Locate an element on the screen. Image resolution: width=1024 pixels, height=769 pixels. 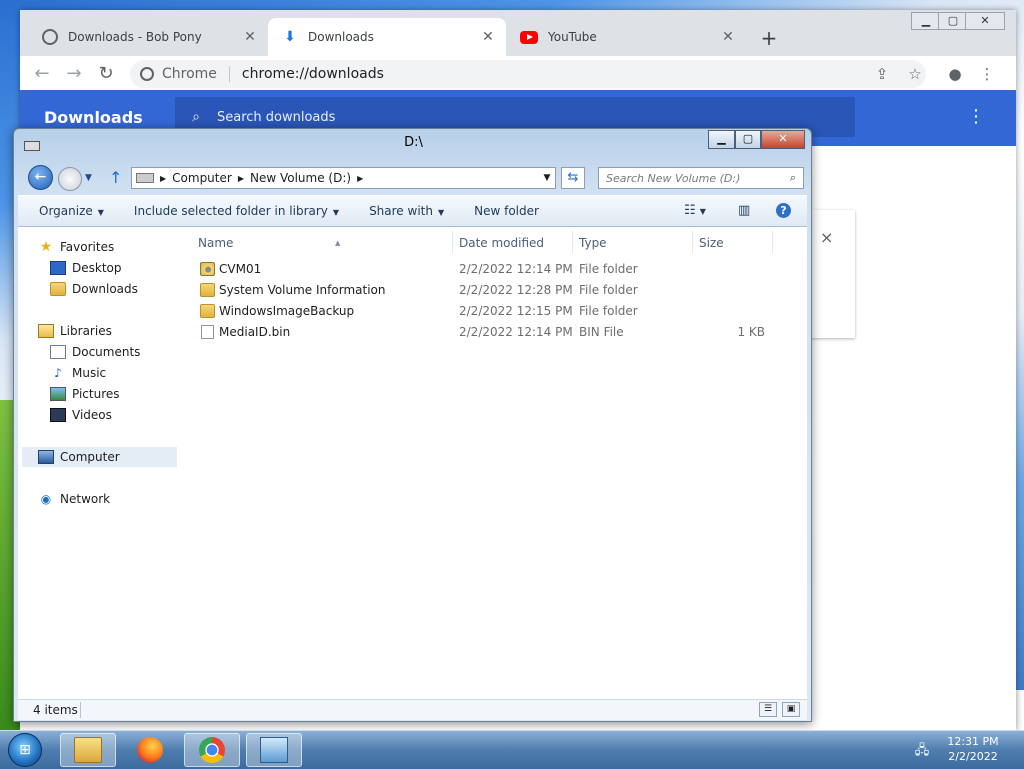
up-level-icon: ↑ is located at coordinates (115, 177).